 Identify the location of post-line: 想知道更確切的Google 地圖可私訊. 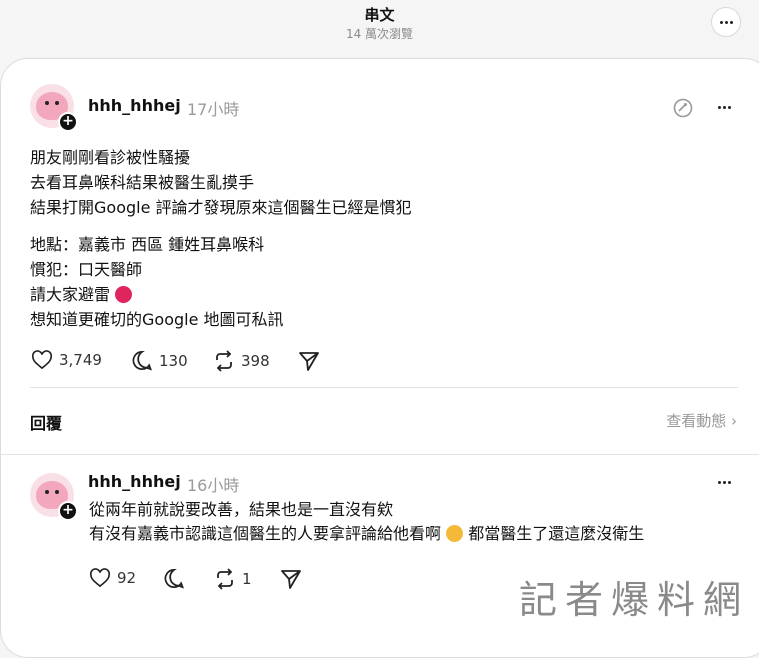
(157, 319).